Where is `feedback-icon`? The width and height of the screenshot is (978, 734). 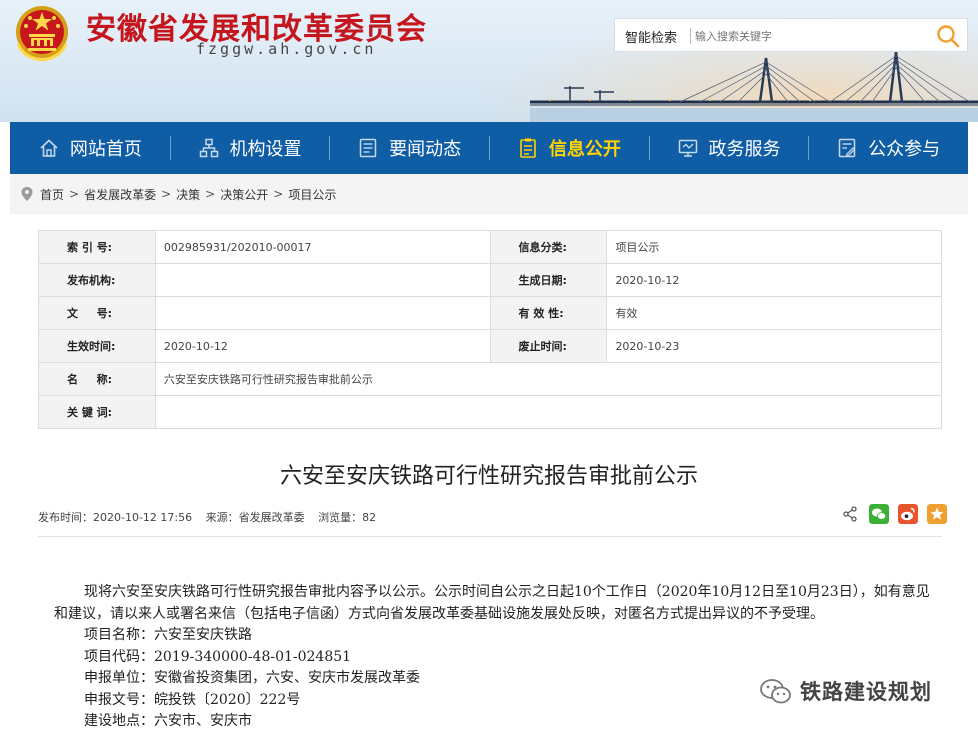 feedback-icon is located at coordinates (847, 148).